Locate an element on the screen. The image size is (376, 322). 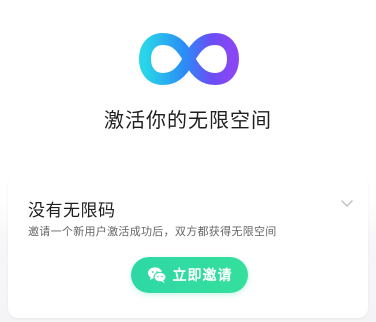
invite-now-button: 立即邀请 is located at coordinates (189, 275).